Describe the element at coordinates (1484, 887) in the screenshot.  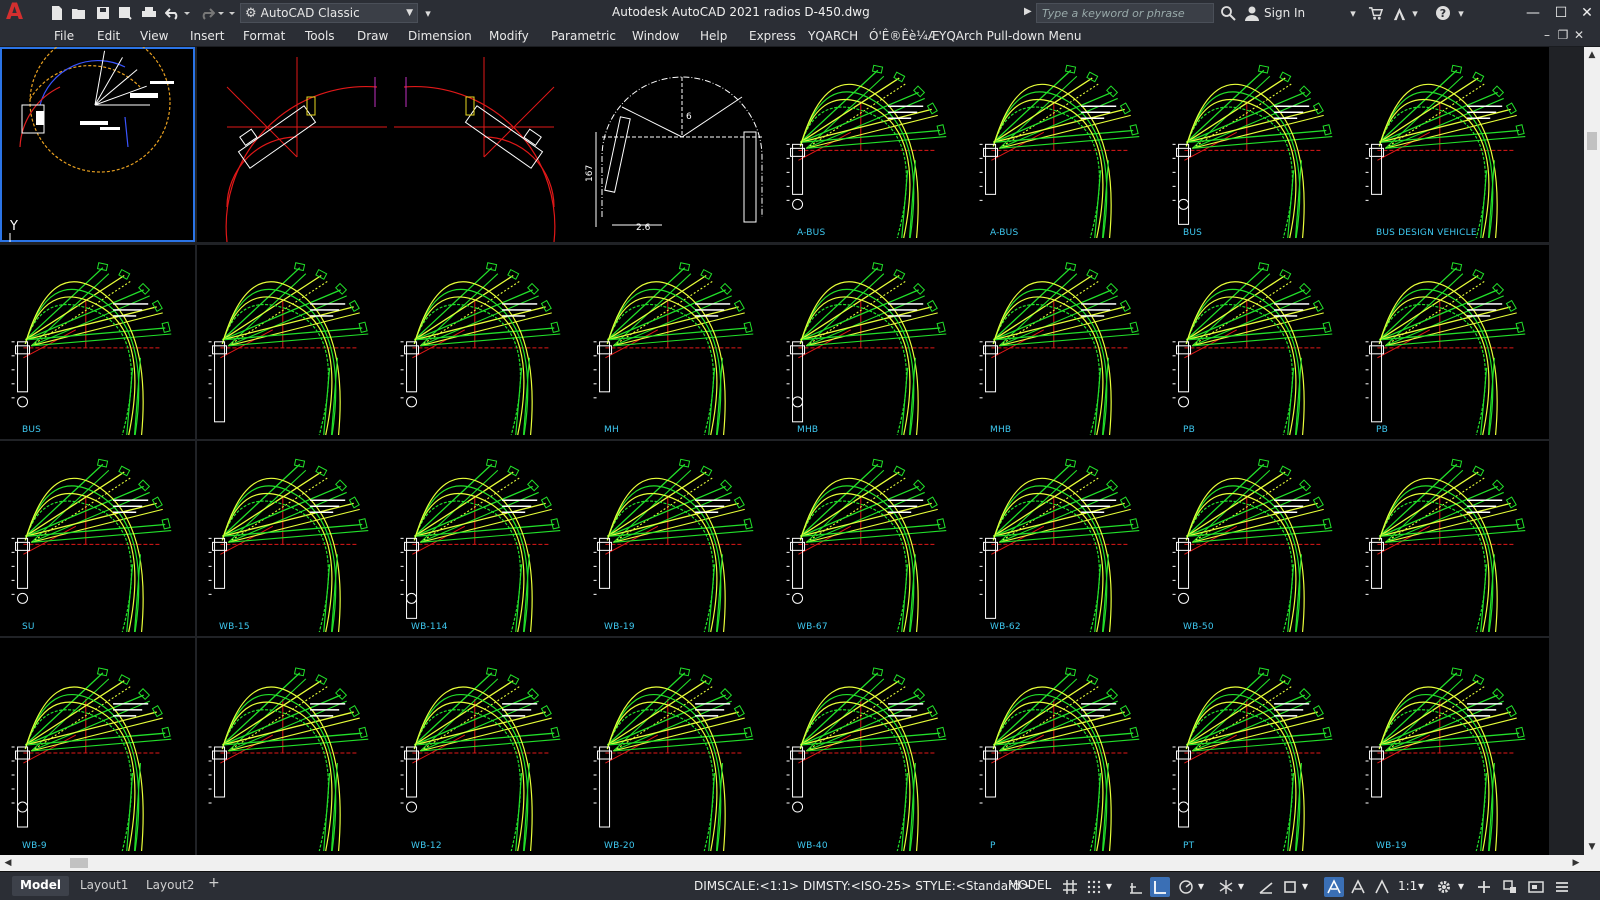
I see `add-icon` at that location.